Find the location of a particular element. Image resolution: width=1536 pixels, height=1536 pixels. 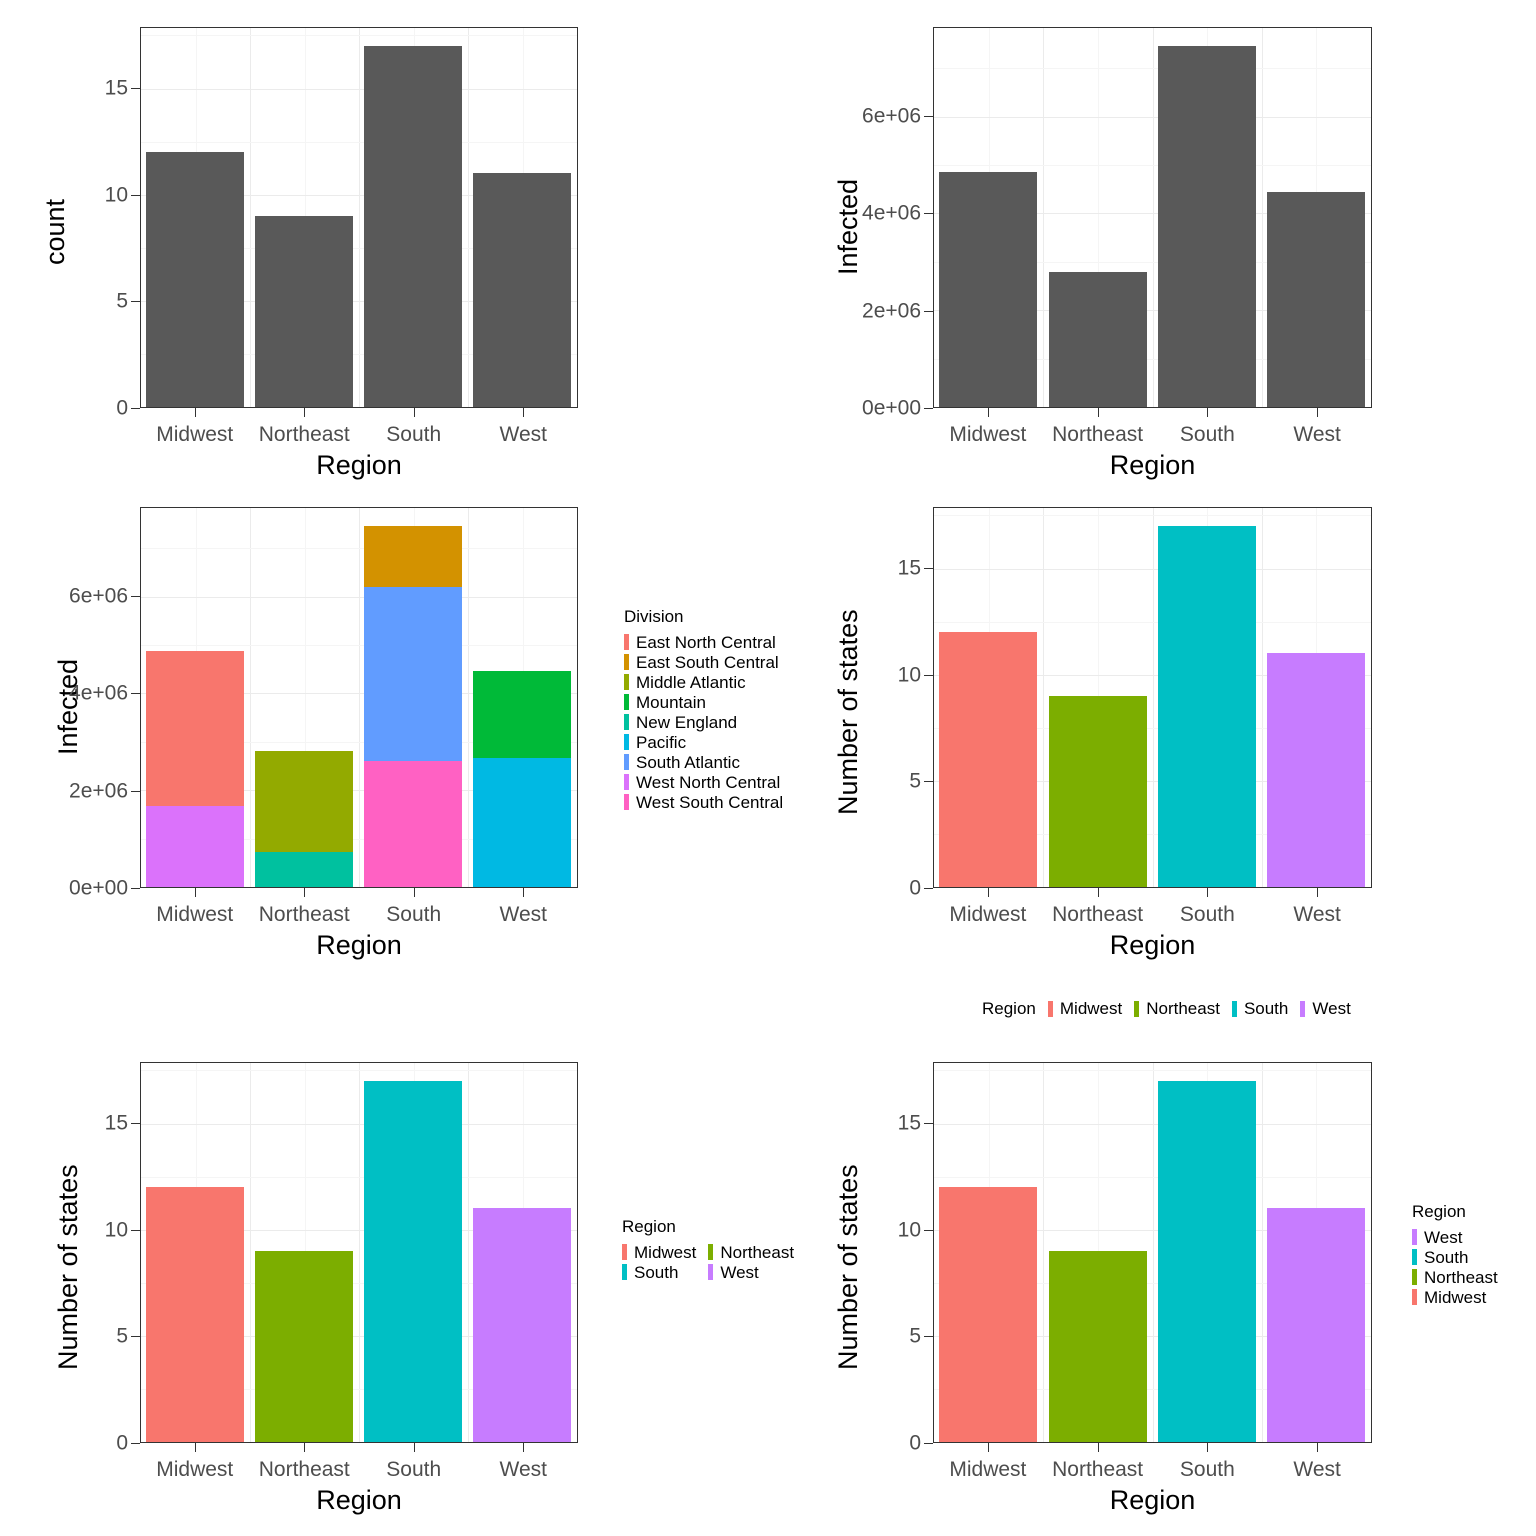

panel-2-y-axis: 0e+00 2e+06 4e+06 6e+06 is located at coordinates (856, 245).